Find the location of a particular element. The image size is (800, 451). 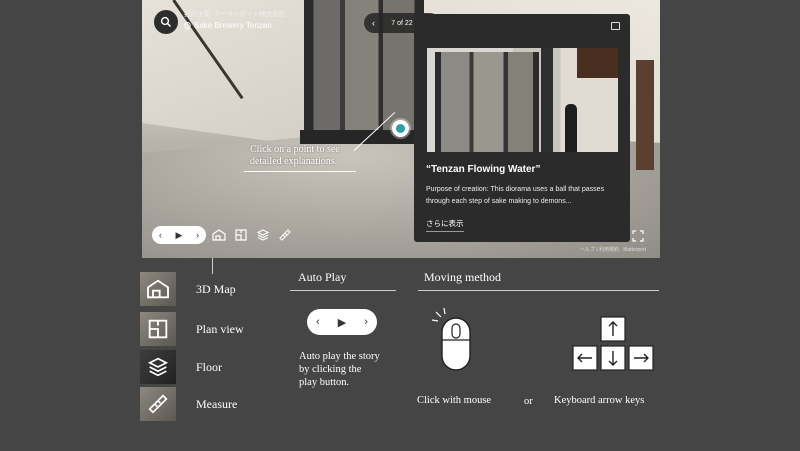

search-button is located at coordinates (166, 22).